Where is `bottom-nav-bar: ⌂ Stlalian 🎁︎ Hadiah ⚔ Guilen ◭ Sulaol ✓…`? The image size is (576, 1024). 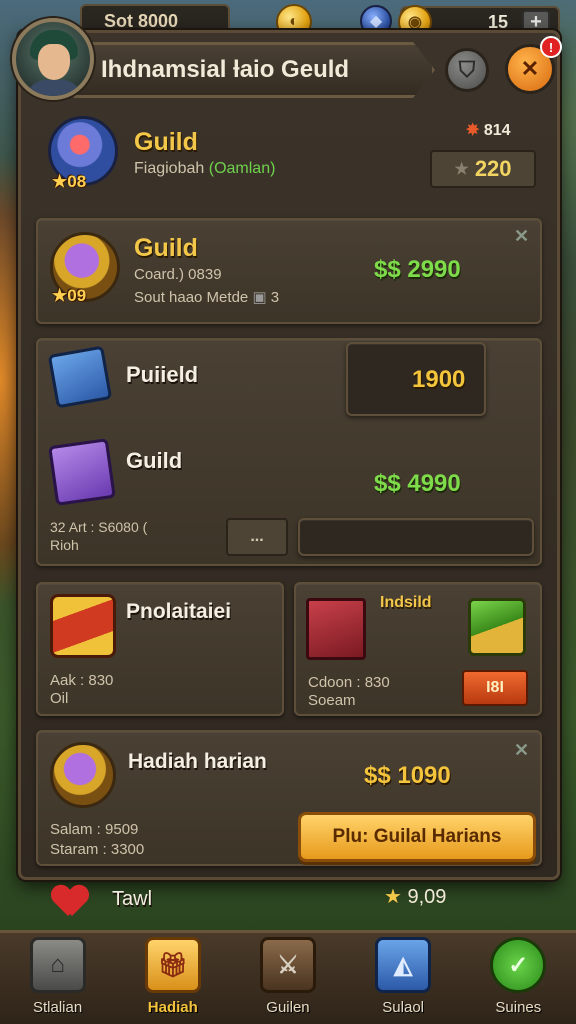 bottom-nav-bar: ⌂ Stlalian 🎁︎ Hadiah ⚔ Guilen ◭ Sulaol ✓… is located at coordinates (288, 977).